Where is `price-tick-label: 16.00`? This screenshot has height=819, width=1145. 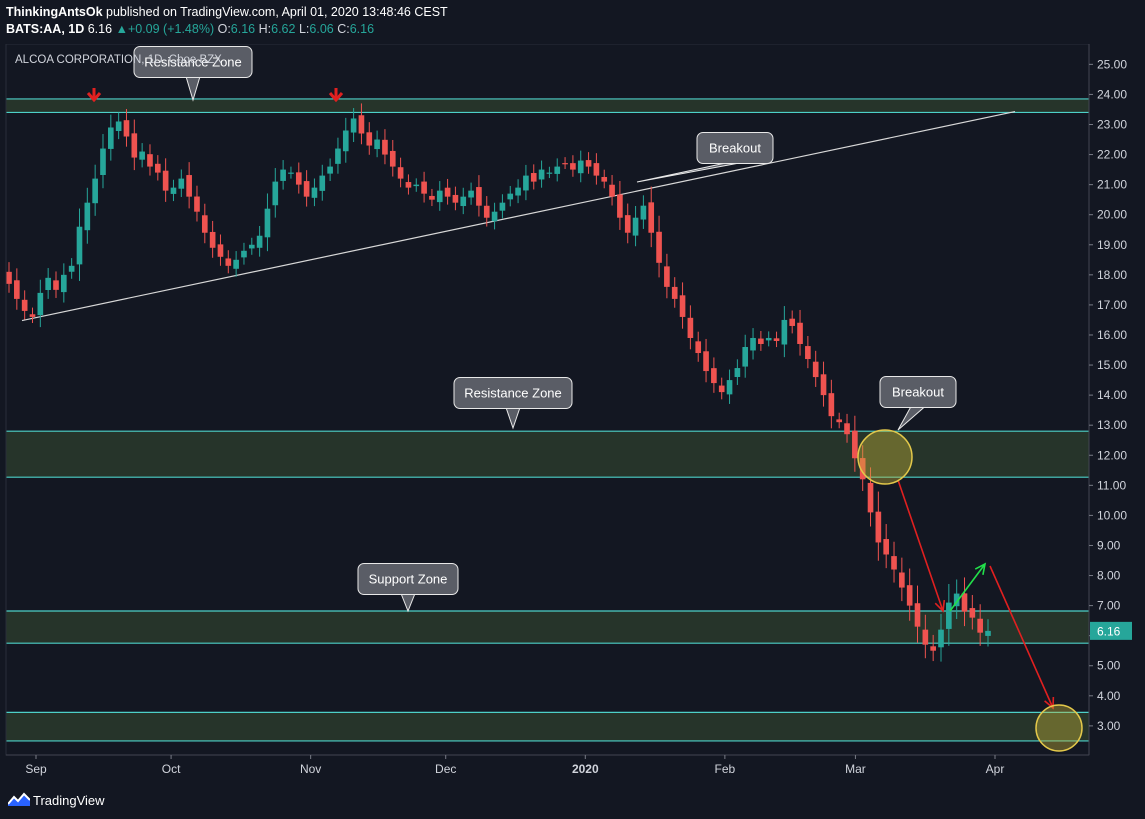 price-tick-label: 16.00 is located at coordinates (1112, 335).